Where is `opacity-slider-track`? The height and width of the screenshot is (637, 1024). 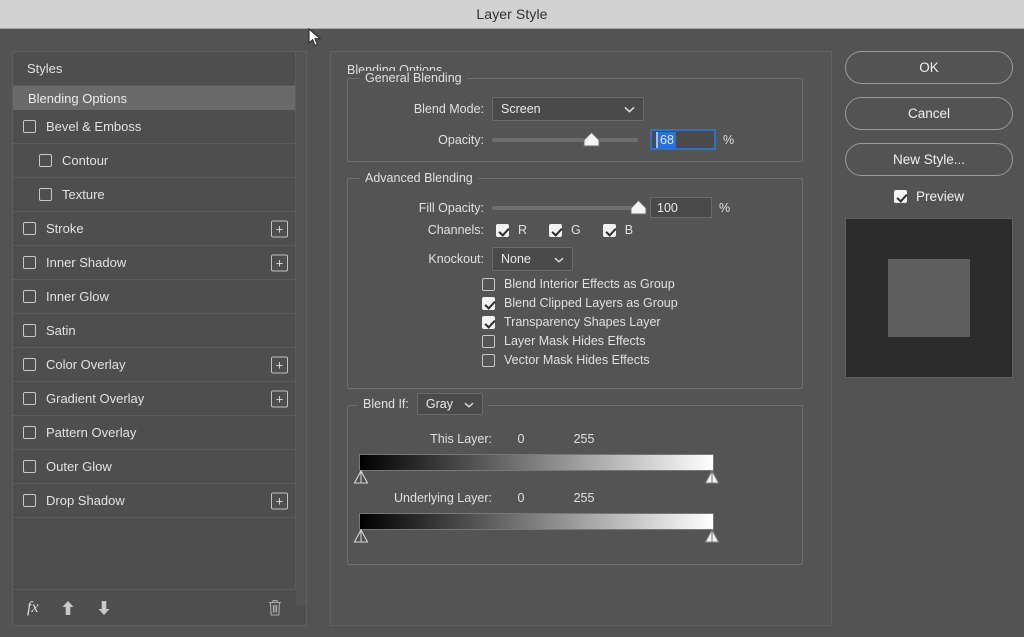 opacity-slider-track is located at coordinates (565, 139).